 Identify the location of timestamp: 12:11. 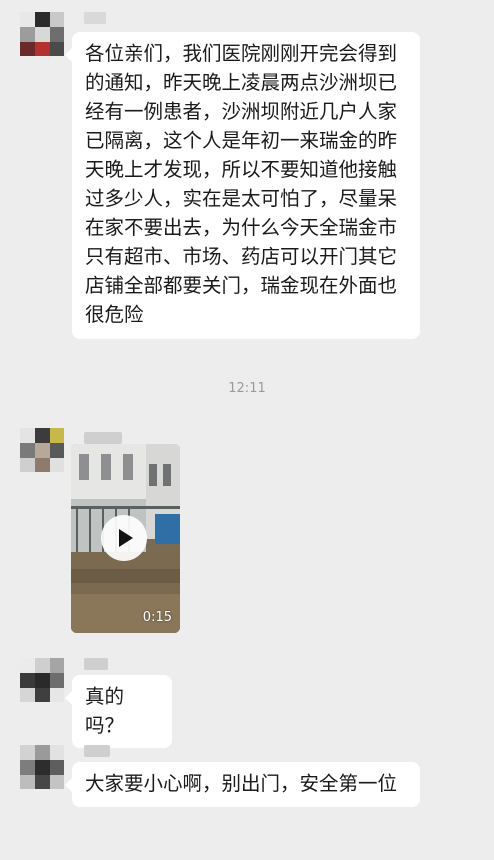
(247, 388).